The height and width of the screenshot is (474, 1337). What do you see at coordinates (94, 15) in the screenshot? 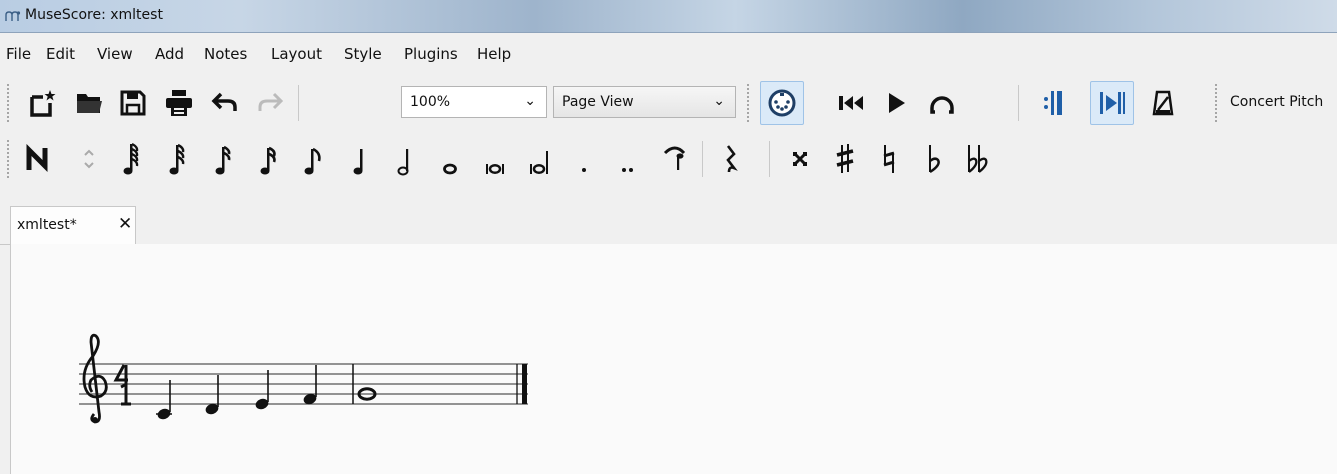
I see `window-title: MuseScore: xmltest` at bounding box center [94, 15].